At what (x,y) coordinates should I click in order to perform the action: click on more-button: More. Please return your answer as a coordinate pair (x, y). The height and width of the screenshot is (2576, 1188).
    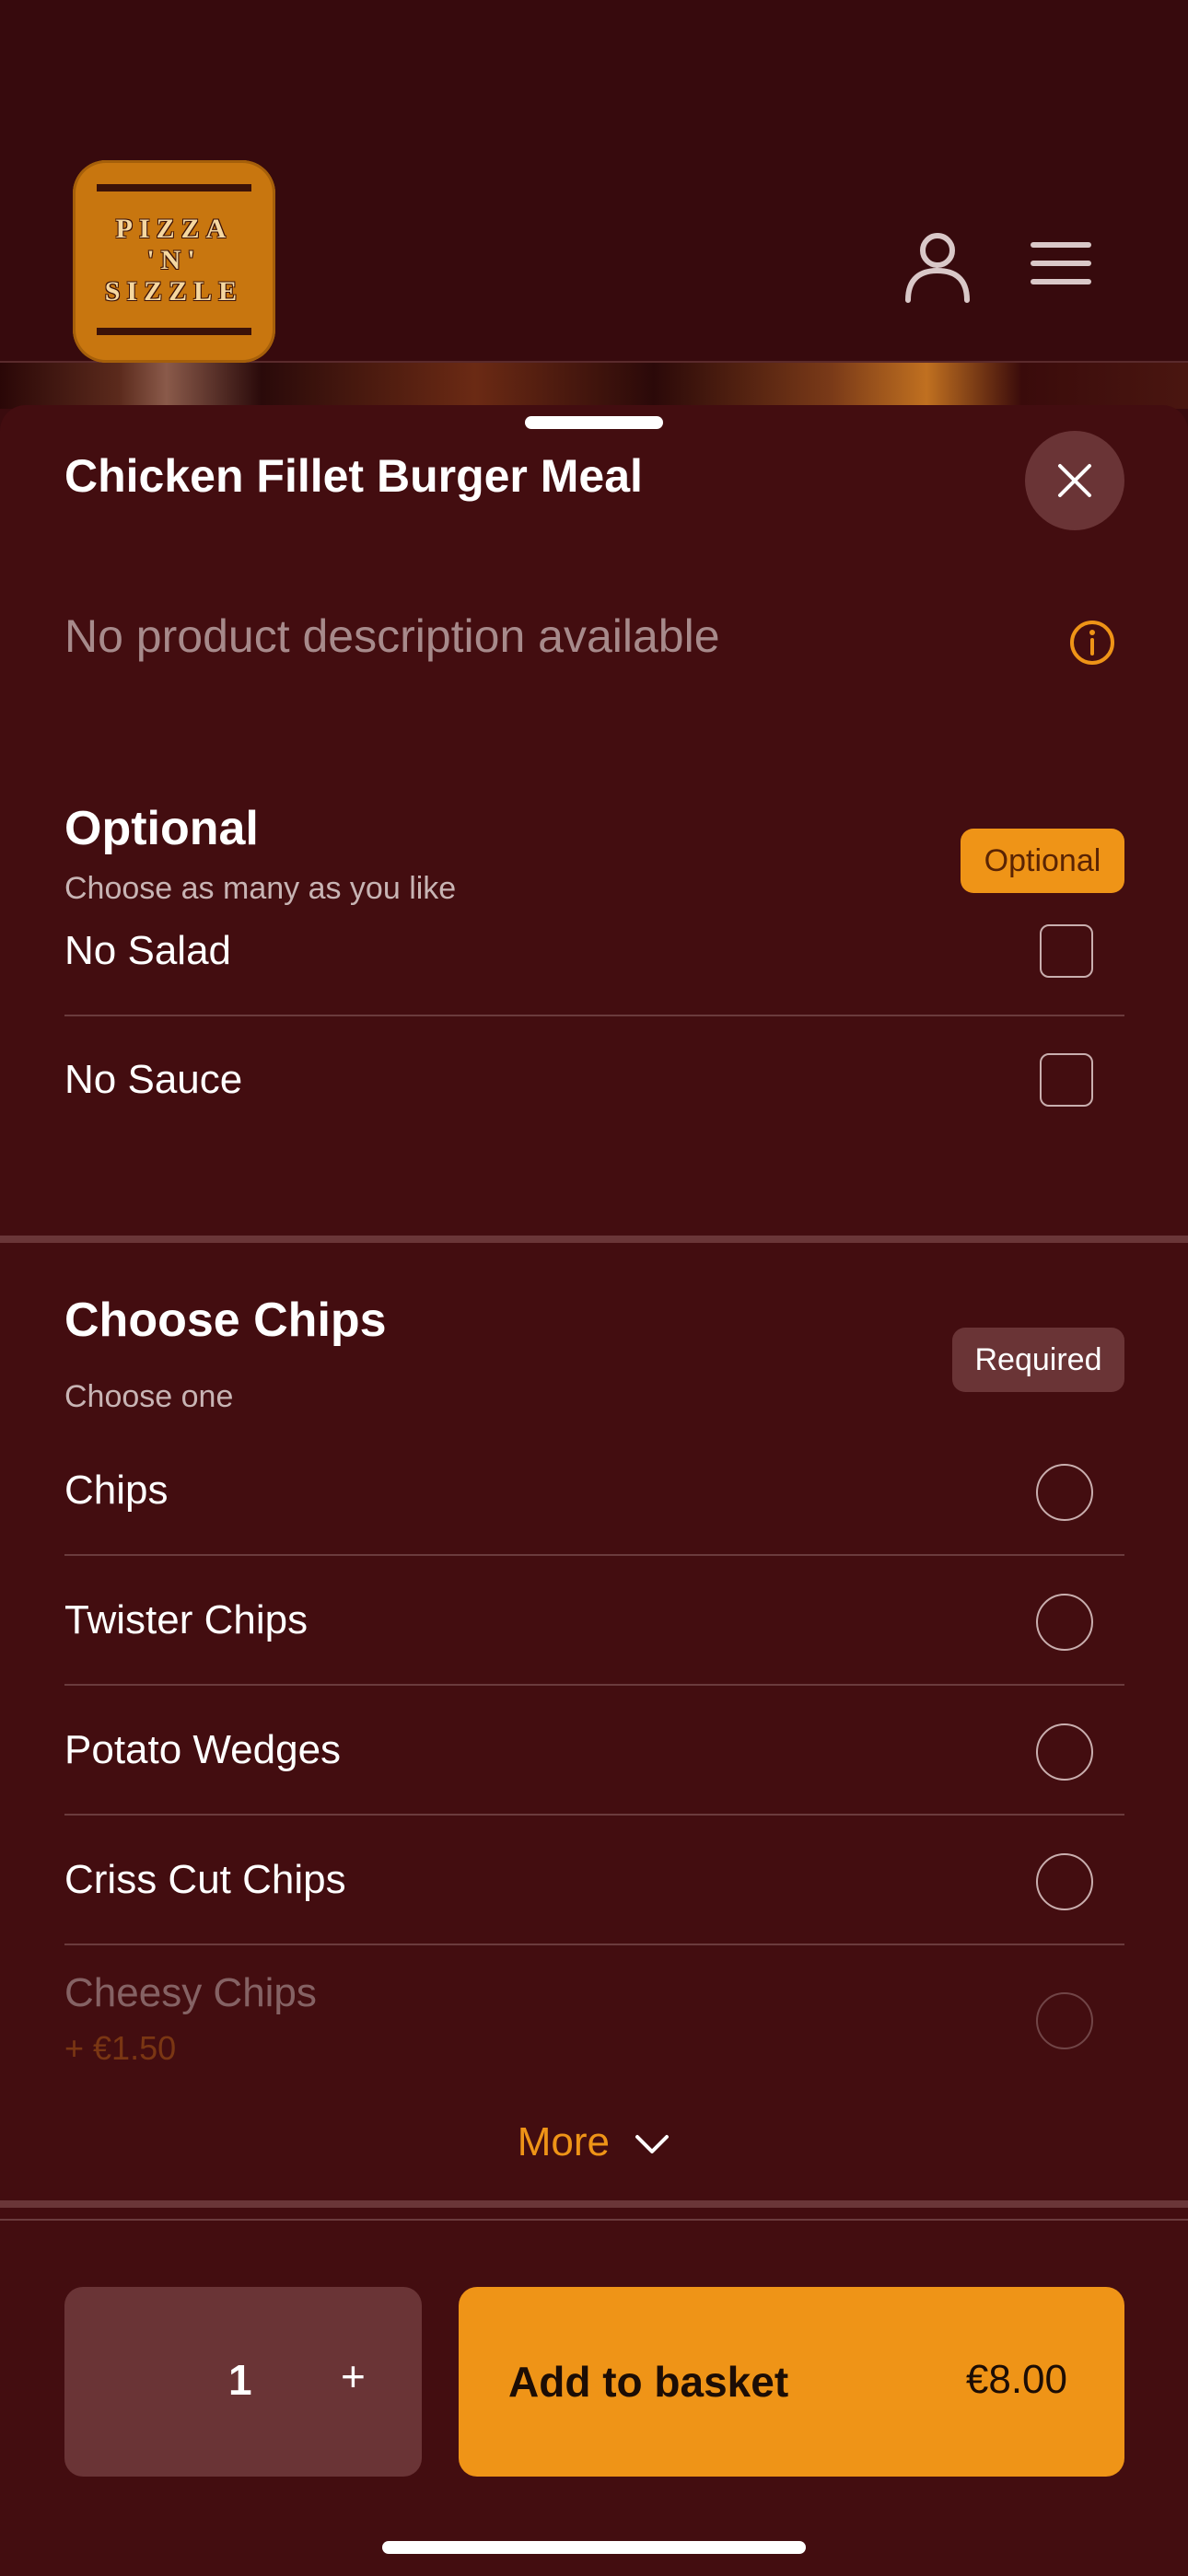
    Looking at the image, I should click on (594, 2142).